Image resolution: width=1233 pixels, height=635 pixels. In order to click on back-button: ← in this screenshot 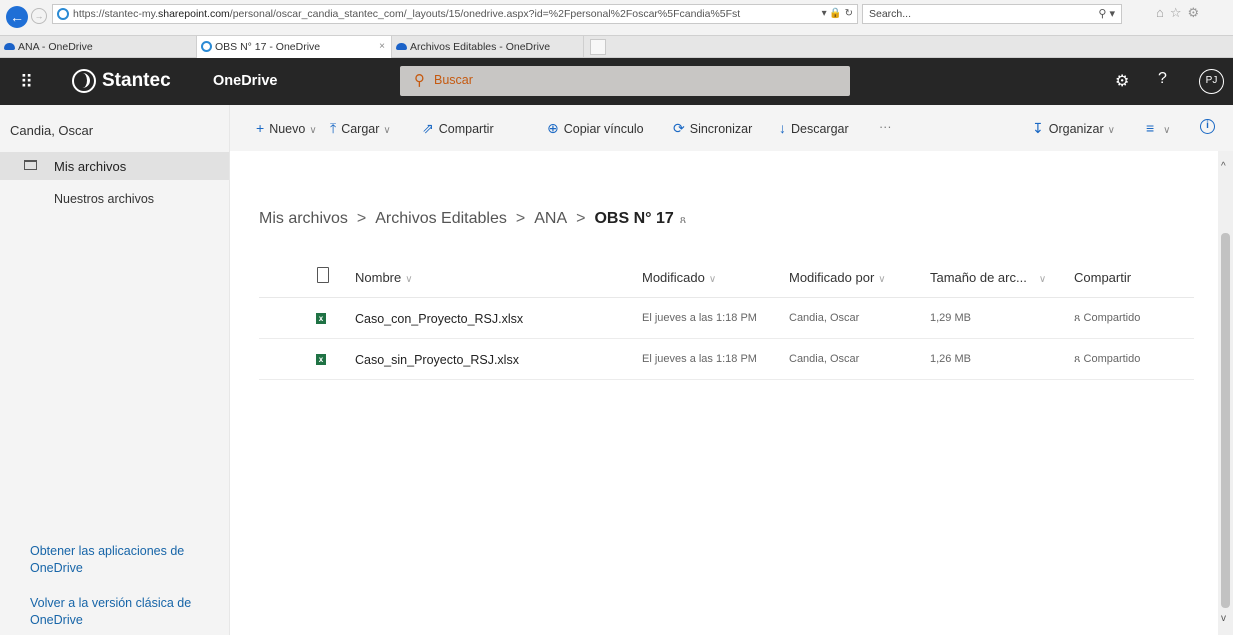, I will do `click(17, 17)`.